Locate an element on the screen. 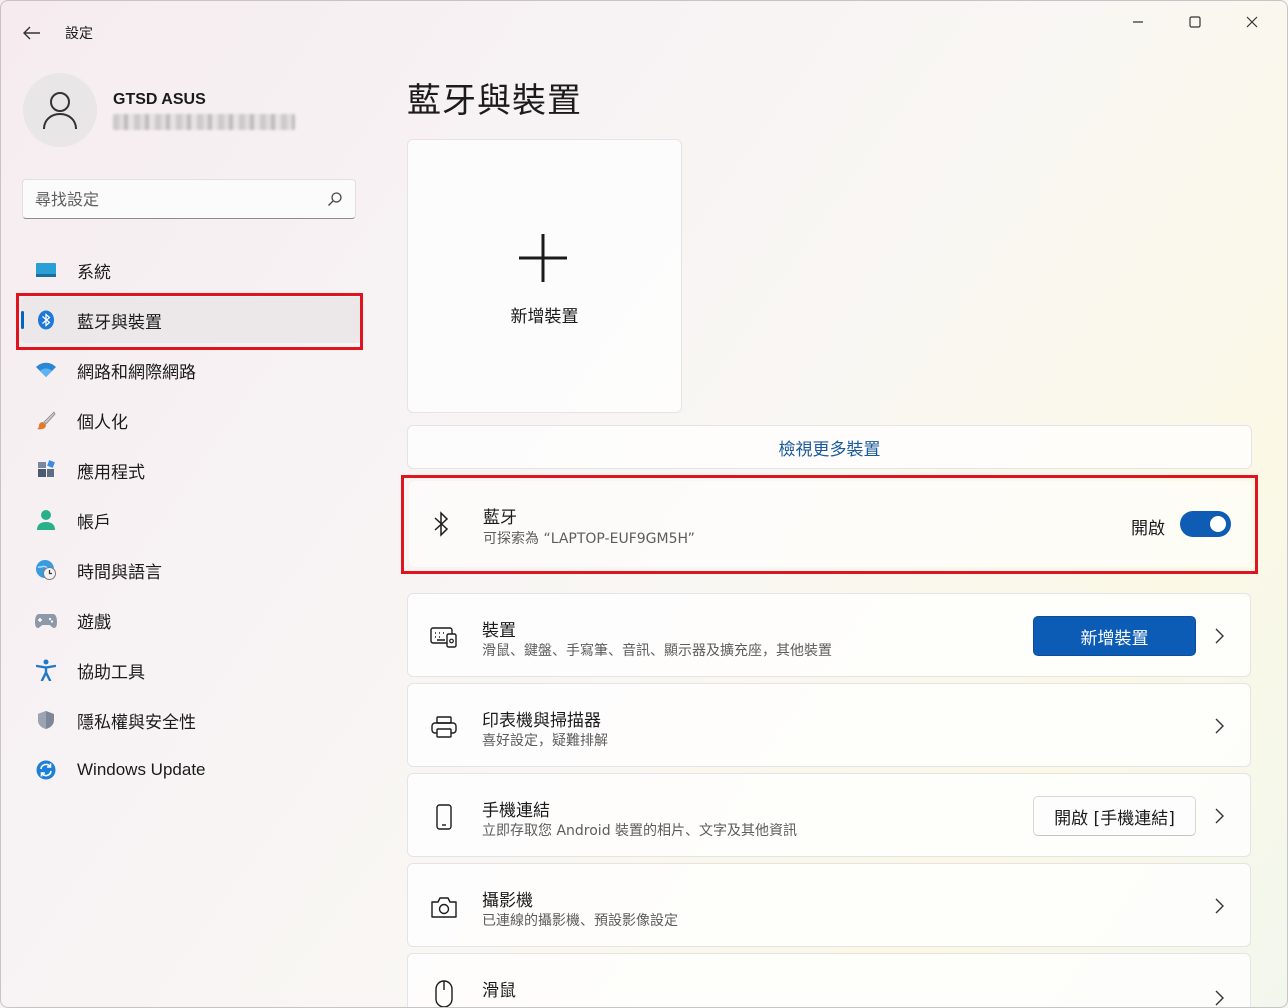 The height and width of the screenshot is (1008, 1288). user-avatar-icon is located at coordinates (60, 111).